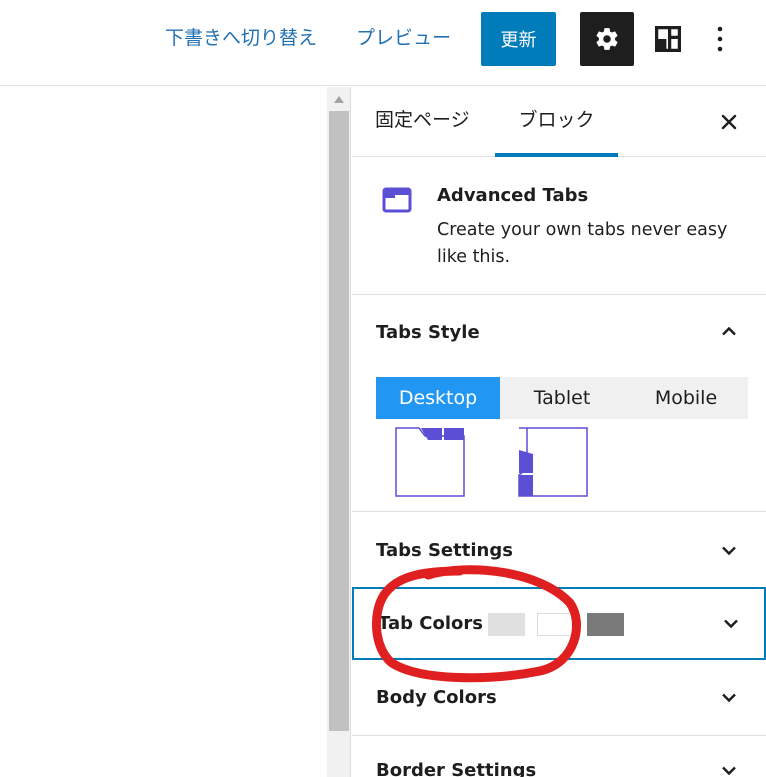 The image size is (766, 777). What do you see at coordinates (444, 550) in the screenshot?
I see `tabs-settings-title: Tabs Settings` at bounding box center [444, 550].